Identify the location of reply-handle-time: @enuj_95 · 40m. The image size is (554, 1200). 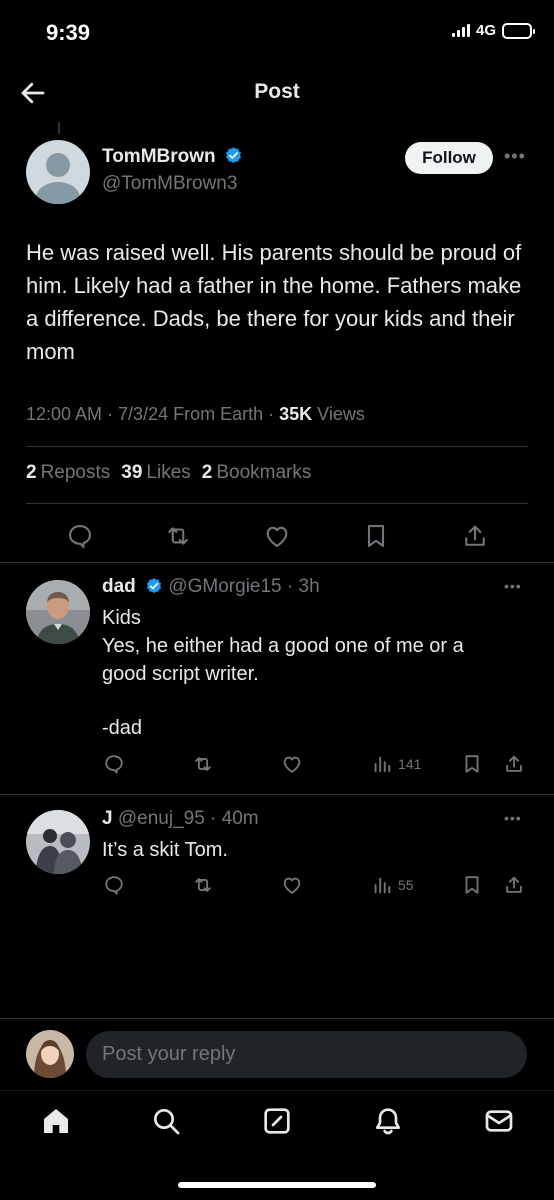
(188, 818).